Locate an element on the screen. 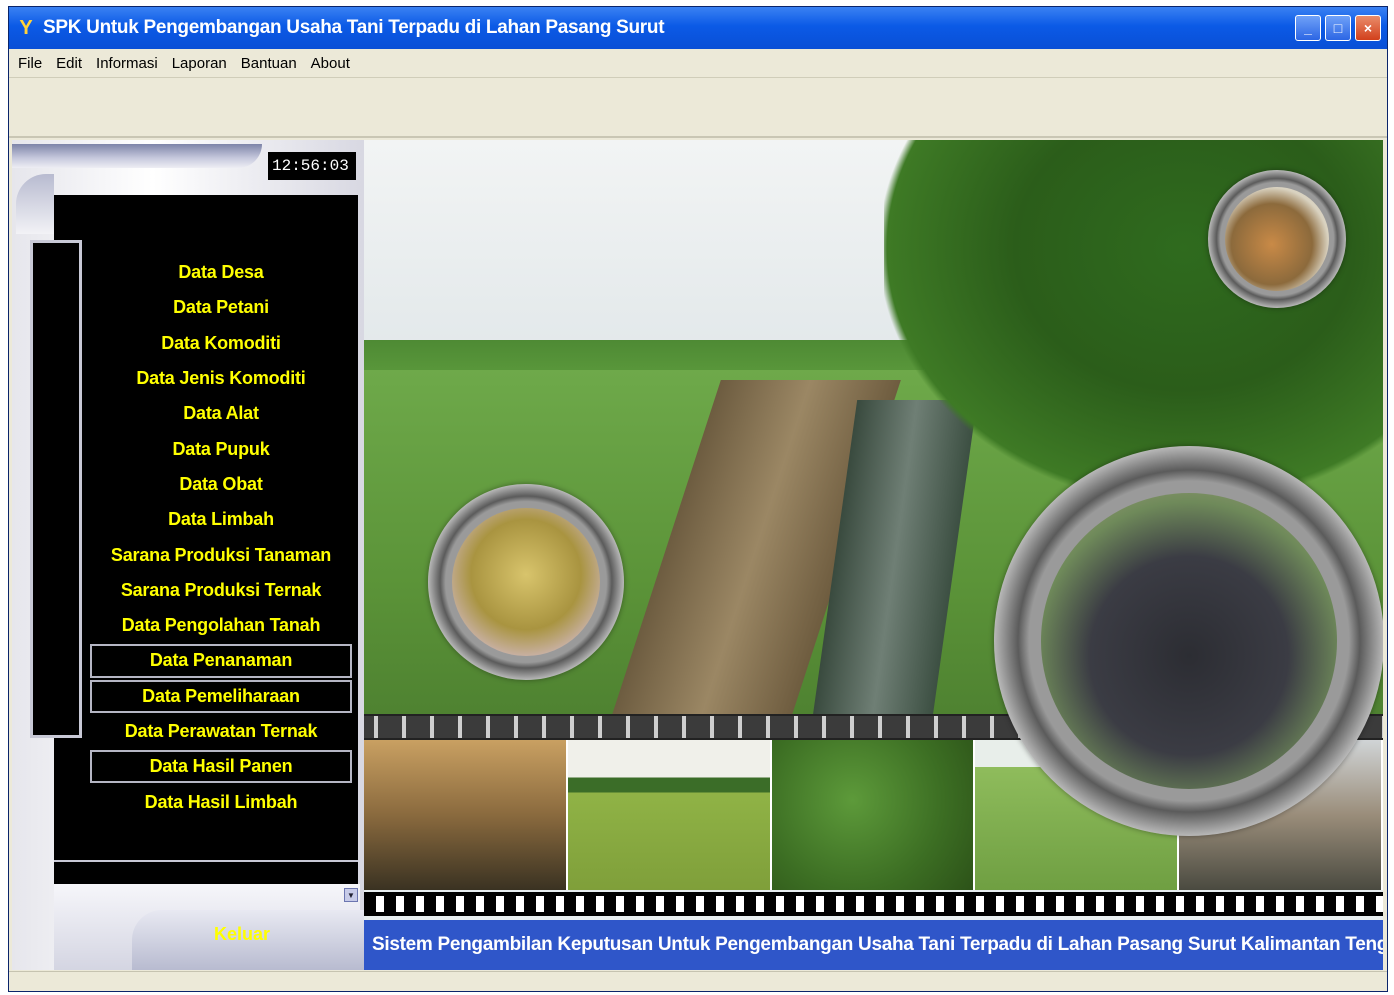 The height and width of the screenshot is (995, 1394). app-logo-icon: Y is located at coordinates (26, 27).